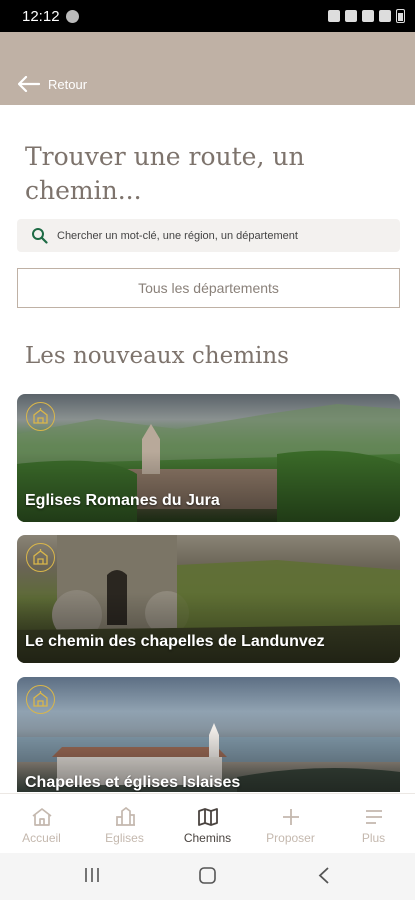 Image resolution: width=415 pixels, height=900 pixels. What do you see at coordinates (175, 641) in the screenshot?
I see `route-card-title: Le chemin des chapelles de Landunvez` at bounding box center [175, 641].